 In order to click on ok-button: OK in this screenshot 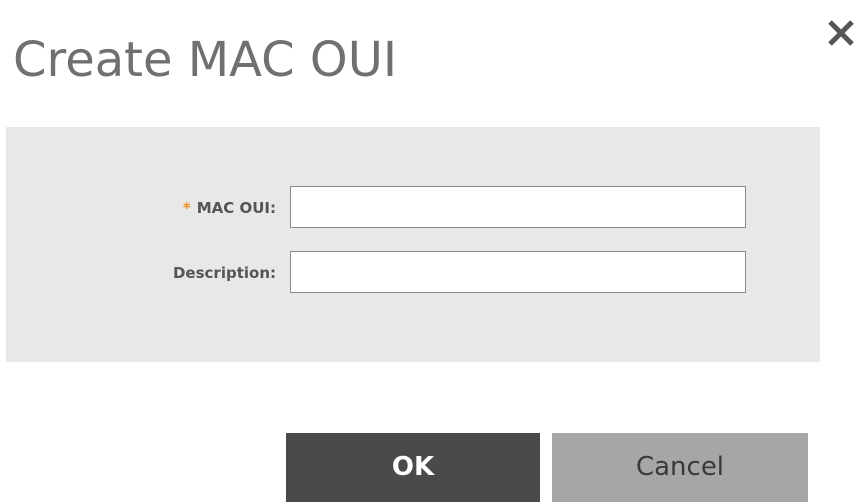, I will do `click(413, 467)`.